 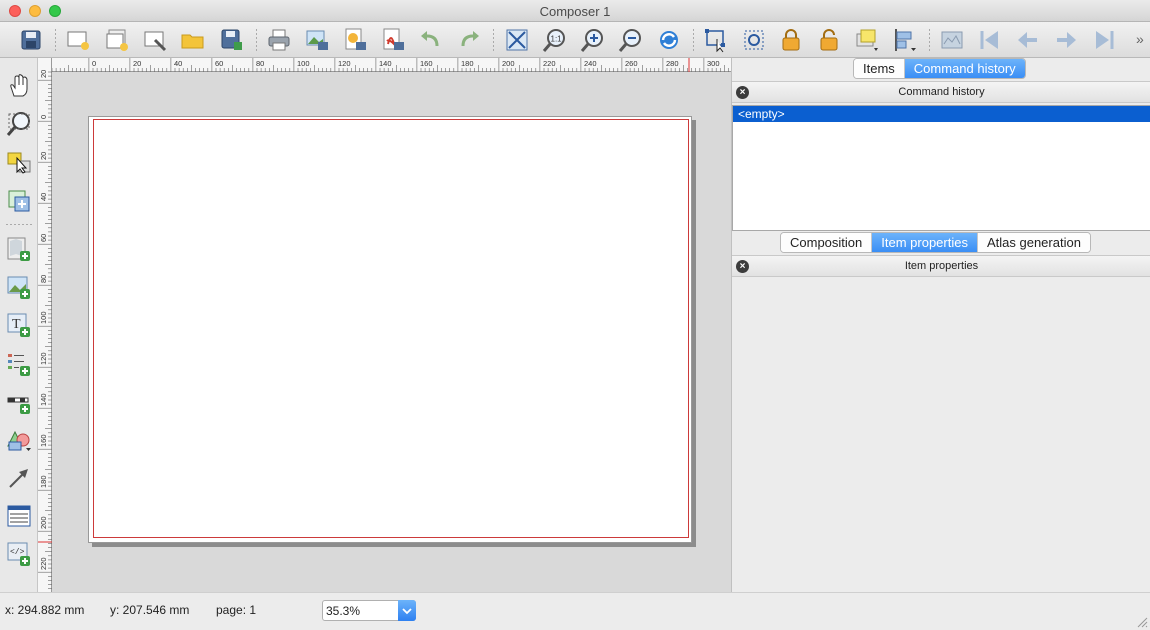 What do you see at coordinates (669, 40) in the screenshot?
I see `refresh-icon` at bounding box center [669, 40].